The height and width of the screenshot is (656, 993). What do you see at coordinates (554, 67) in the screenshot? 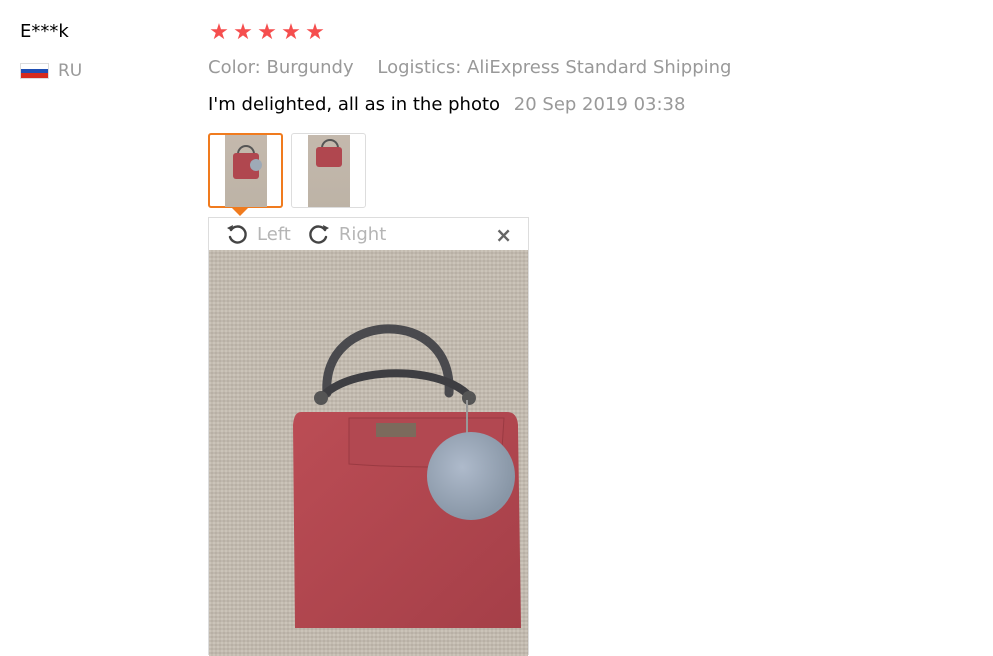
I see `logistics-info: Logistics: AliExpress Standard Shipping` at bounding box center [554, 67].